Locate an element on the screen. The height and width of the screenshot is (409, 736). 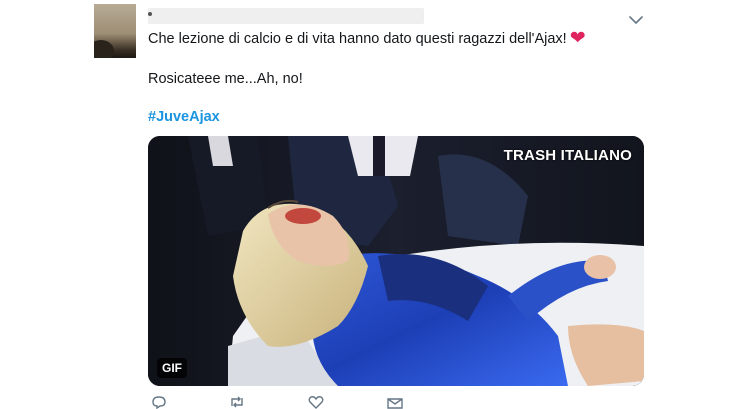
media-watermark: TRASH ITALIANO is located at coordinates (567, 155).